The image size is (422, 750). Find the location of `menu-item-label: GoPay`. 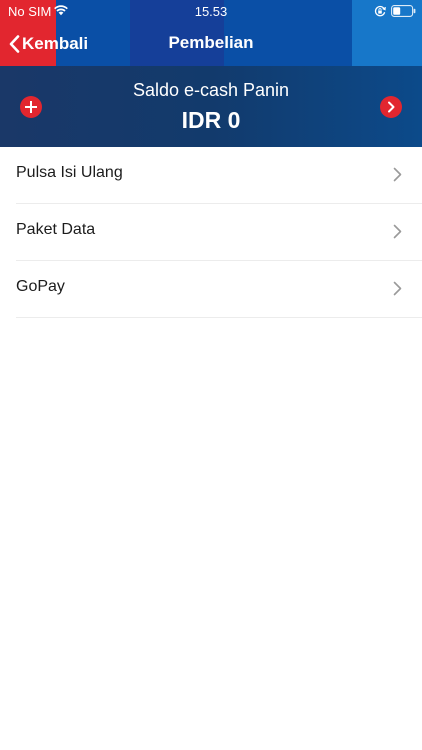

menu-item-label: GoPay is located at coordinates (40, 286).